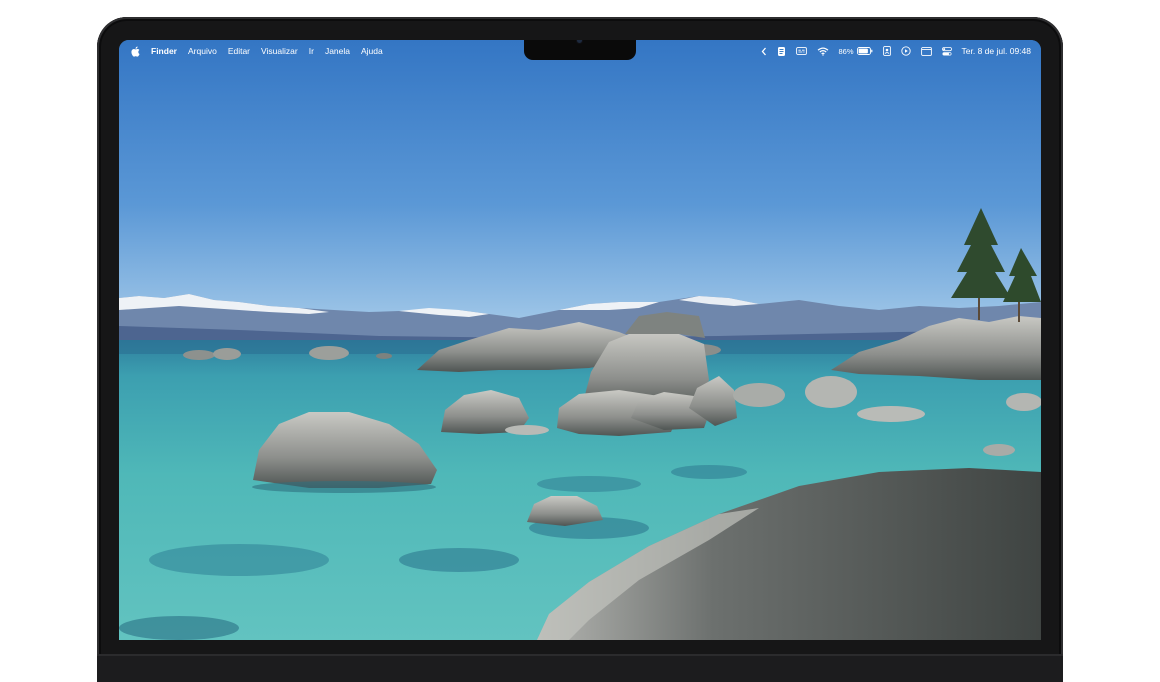 Image resolution: width=1160 pixels, height=682 pixels. Describe the element at coordinates (239, 51) in the screenshot. I see `menu-editar: Editar` at that location.